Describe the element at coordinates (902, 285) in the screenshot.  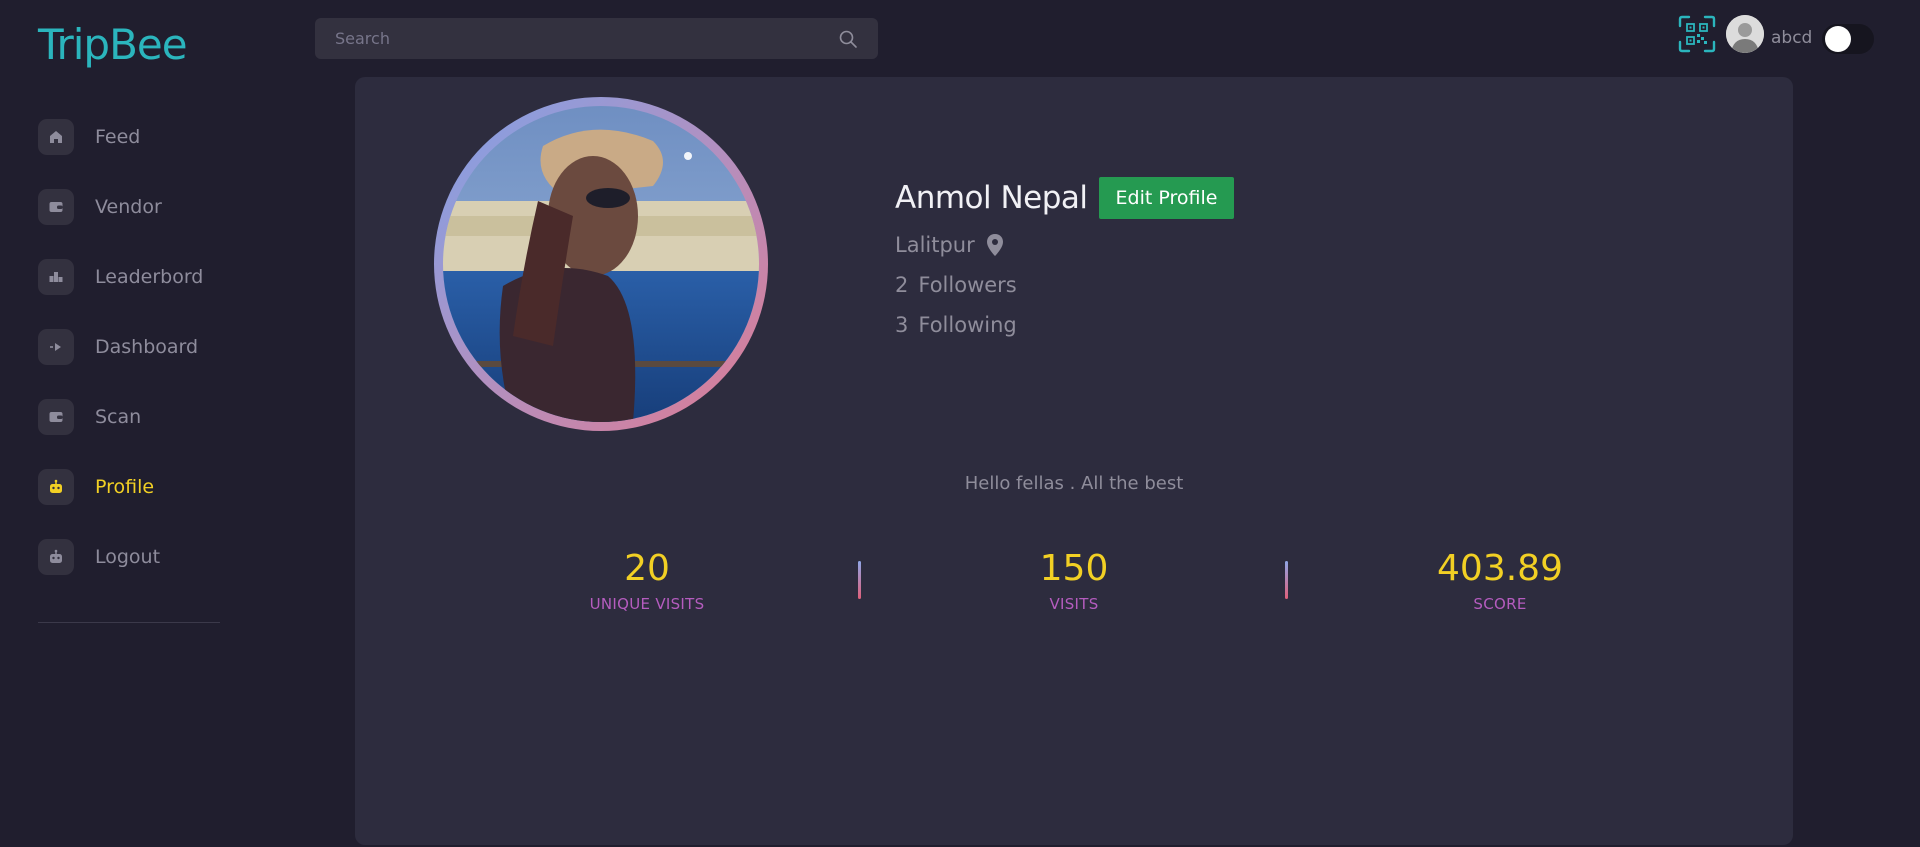
I see `followers-count: 2` at that location.